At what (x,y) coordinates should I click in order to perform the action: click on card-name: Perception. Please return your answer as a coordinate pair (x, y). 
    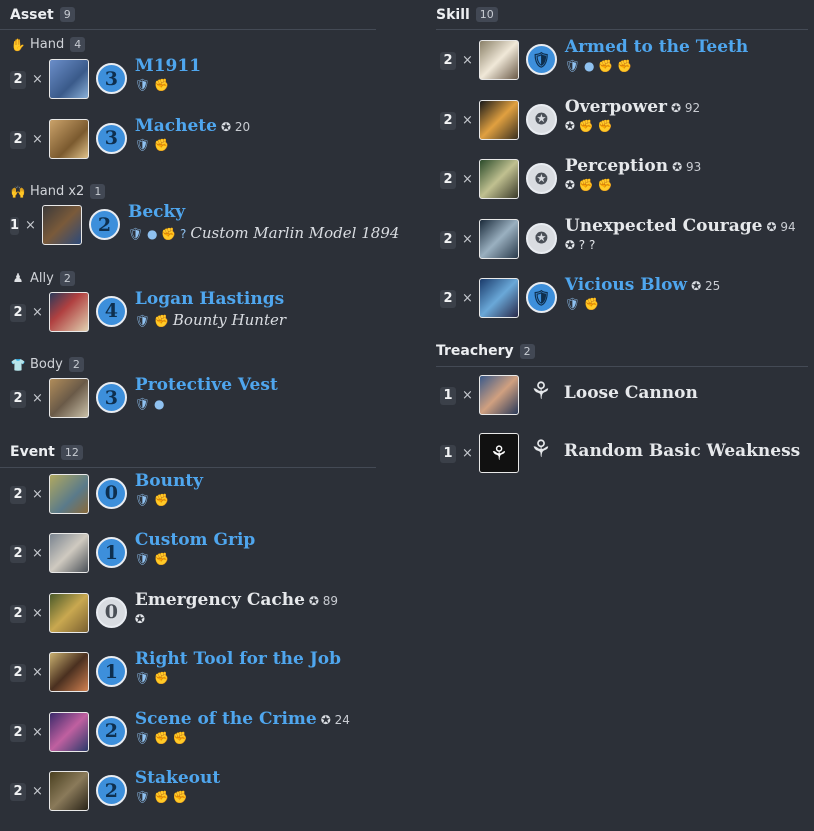
    Looking at the image, I should click on (616, 166).